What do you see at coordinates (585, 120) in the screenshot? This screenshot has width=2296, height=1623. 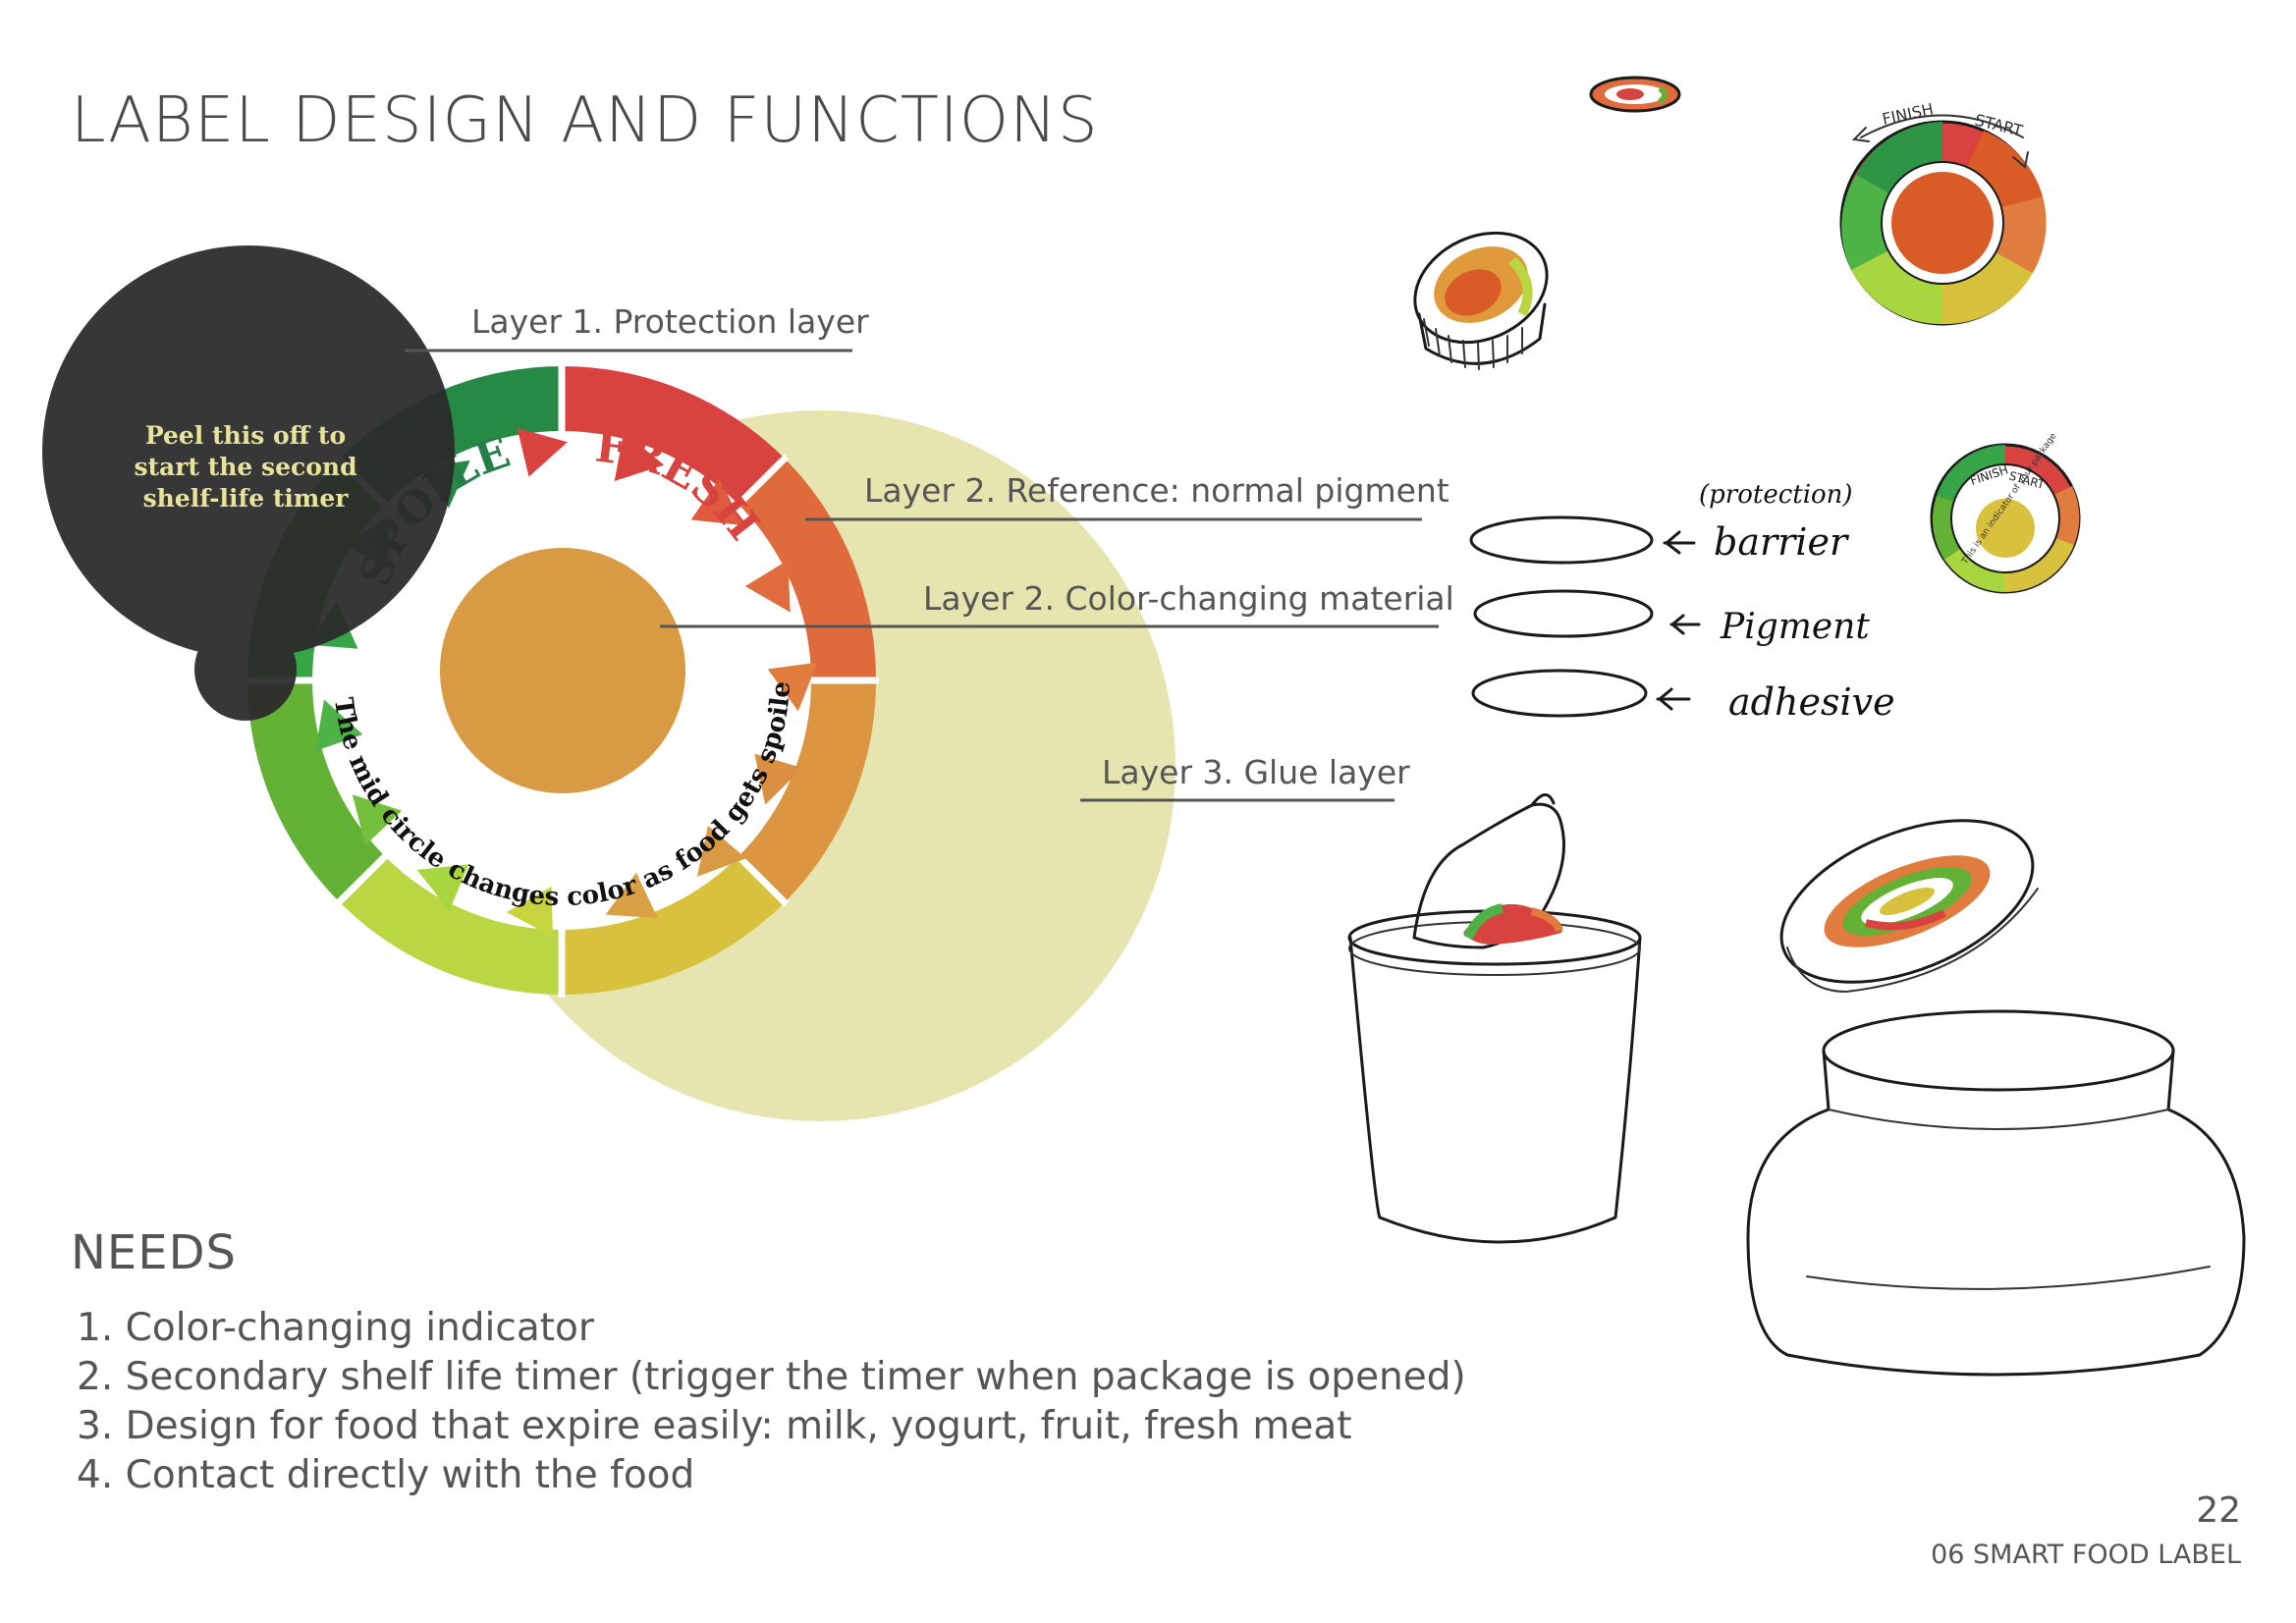 I see `page-title: LABEL DESIGN AND FUNCTIONS` at bounding box center [585, 120].